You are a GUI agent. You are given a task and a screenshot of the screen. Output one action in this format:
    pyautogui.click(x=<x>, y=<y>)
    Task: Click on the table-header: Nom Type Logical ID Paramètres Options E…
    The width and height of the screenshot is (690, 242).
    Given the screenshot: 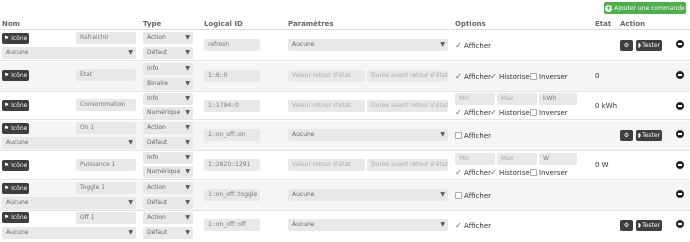 What is the action you would take?
    pyautogui.click(x=345, y=24)
    